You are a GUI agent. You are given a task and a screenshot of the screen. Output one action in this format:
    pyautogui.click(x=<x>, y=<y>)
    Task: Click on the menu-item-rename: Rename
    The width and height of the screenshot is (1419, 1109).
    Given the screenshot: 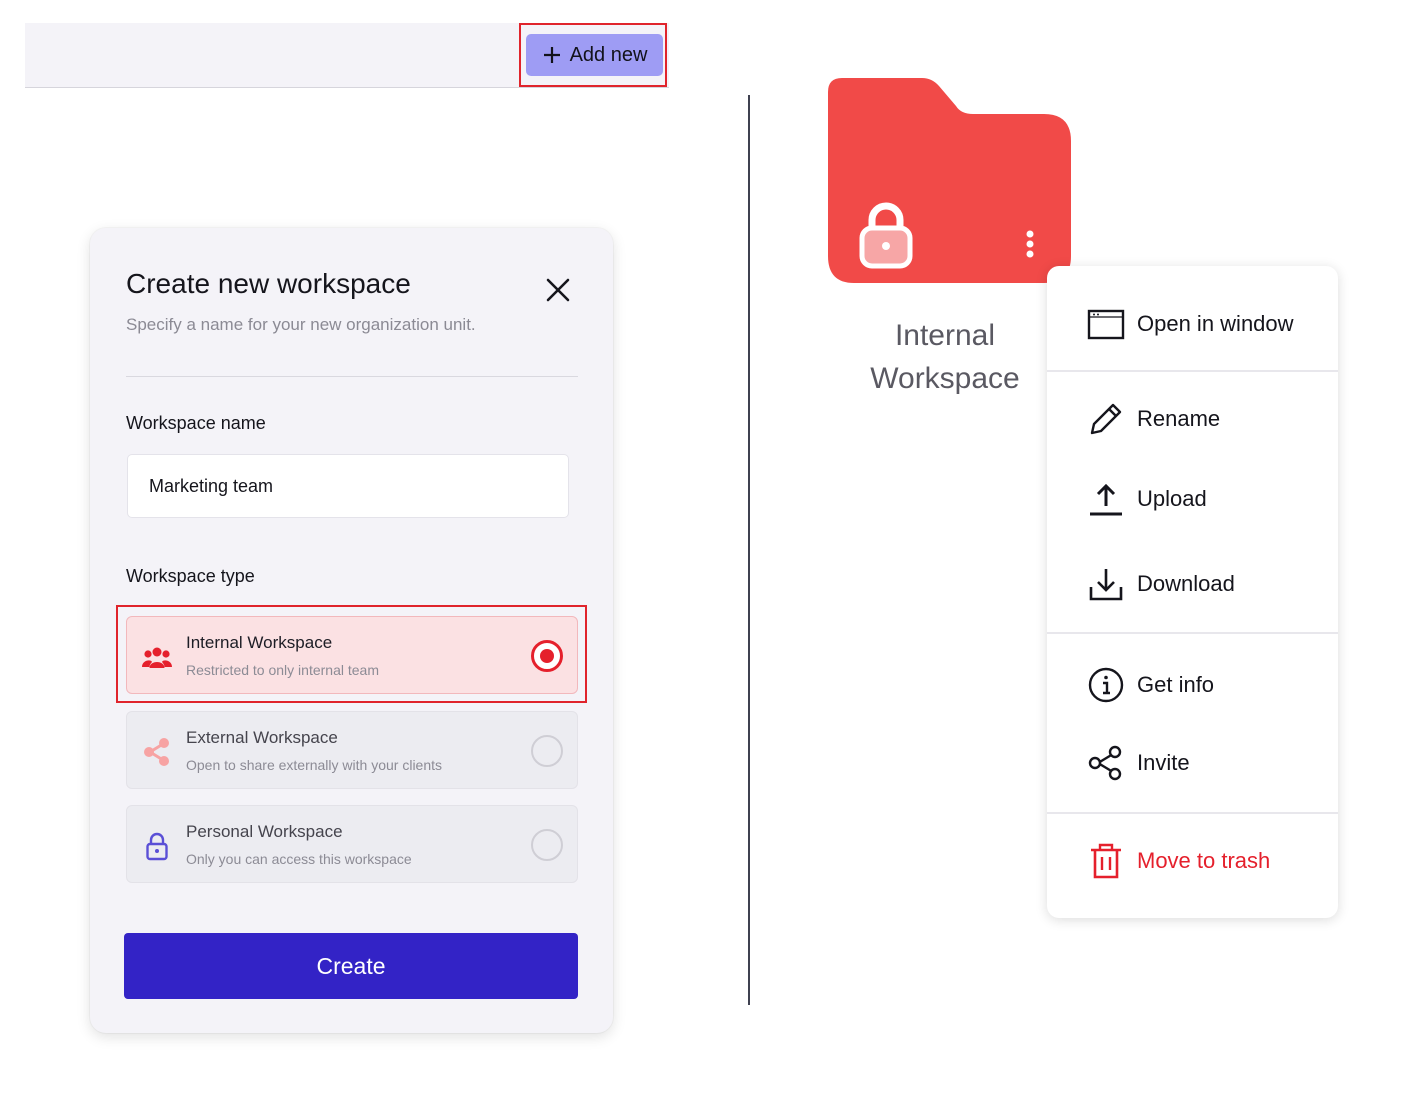 What is the action you would take?
    pyautogui.click(x=1192, y=419)
    